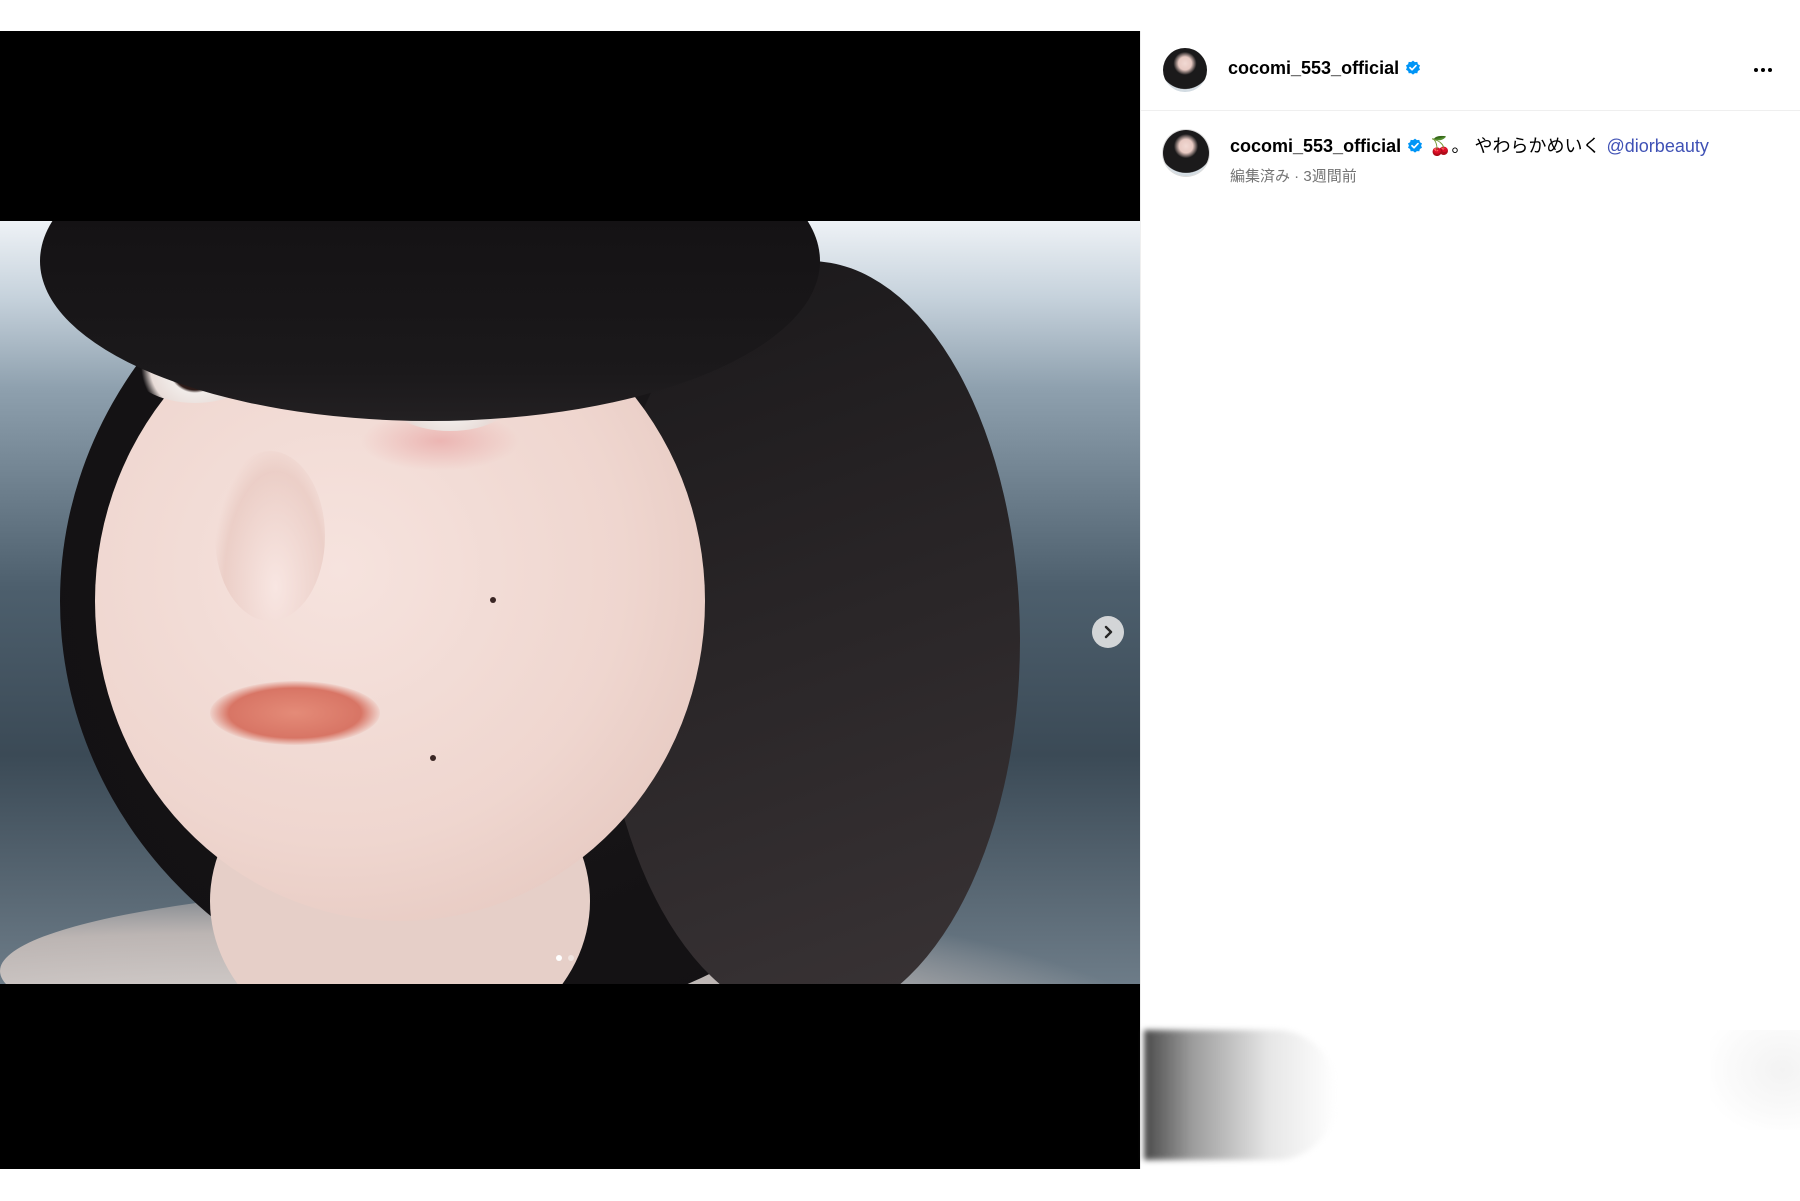 This screenshot has height=1201, width=1800. I want to click on caption-username: cocomi_553_official, so click(1315, 146).